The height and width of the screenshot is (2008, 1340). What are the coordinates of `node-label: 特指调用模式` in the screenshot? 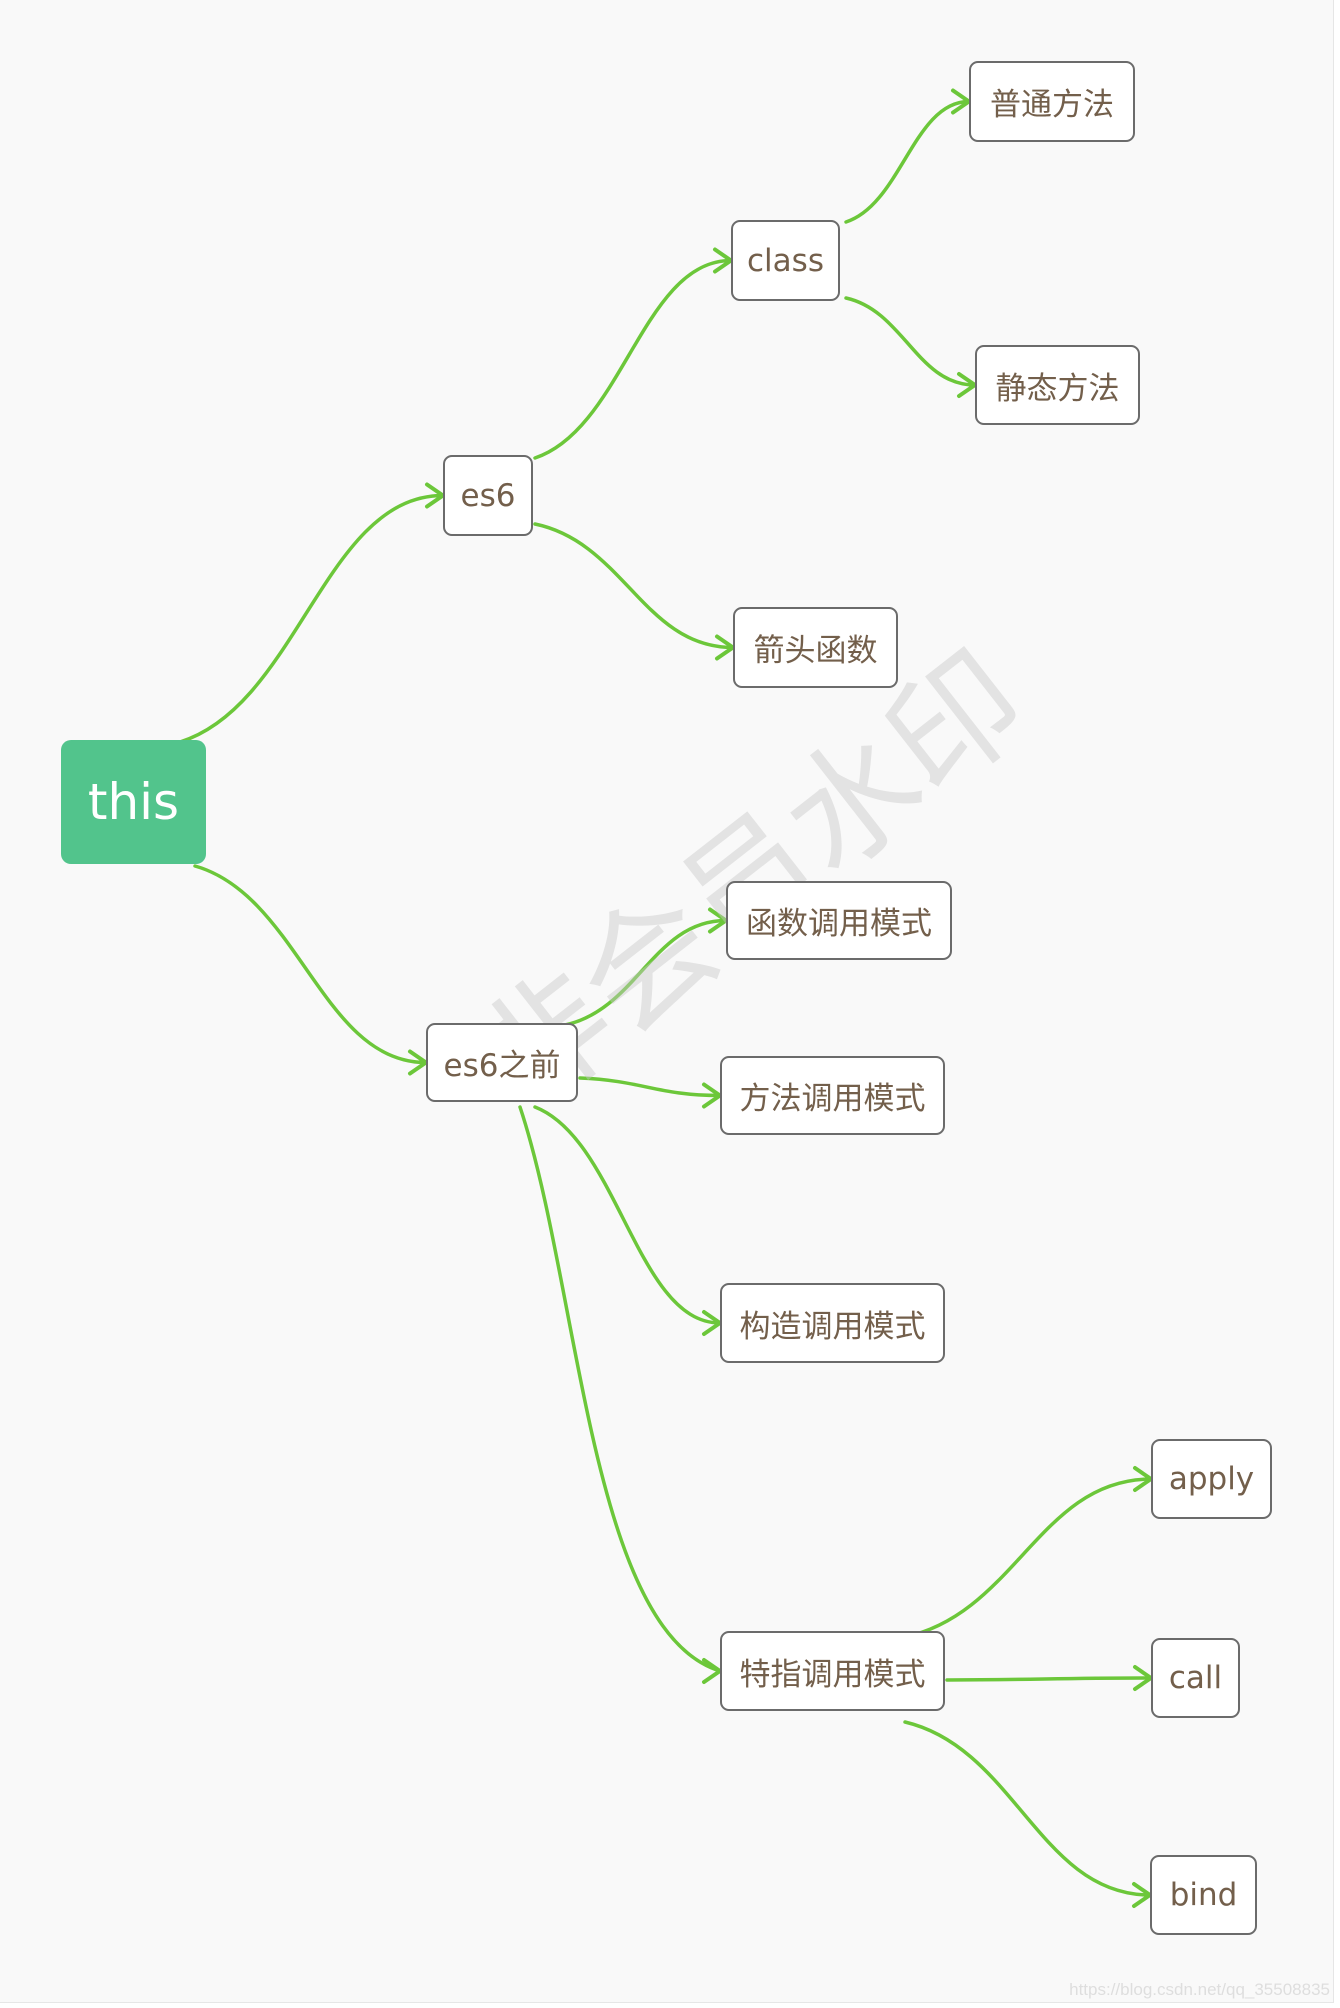 It's located at (832, 1674).